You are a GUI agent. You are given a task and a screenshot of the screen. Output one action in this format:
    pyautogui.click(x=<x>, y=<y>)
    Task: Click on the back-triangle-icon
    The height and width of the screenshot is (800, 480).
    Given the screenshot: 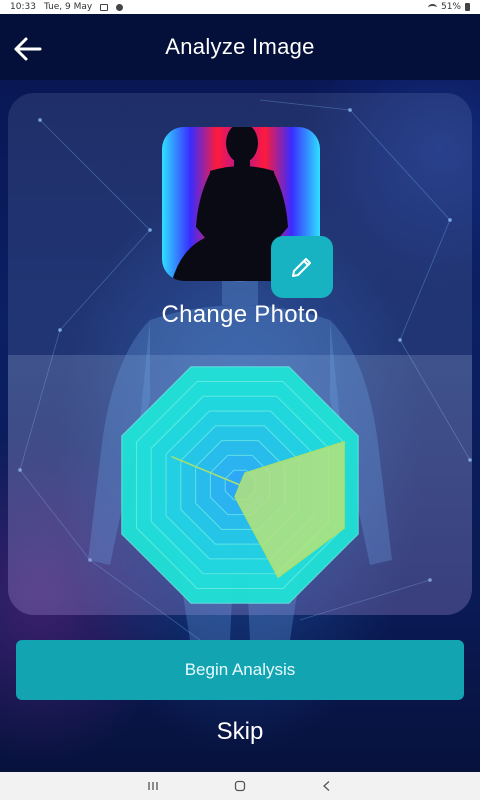 What is the action you would take?
    pyautogui.click(x=326, y=786)
    